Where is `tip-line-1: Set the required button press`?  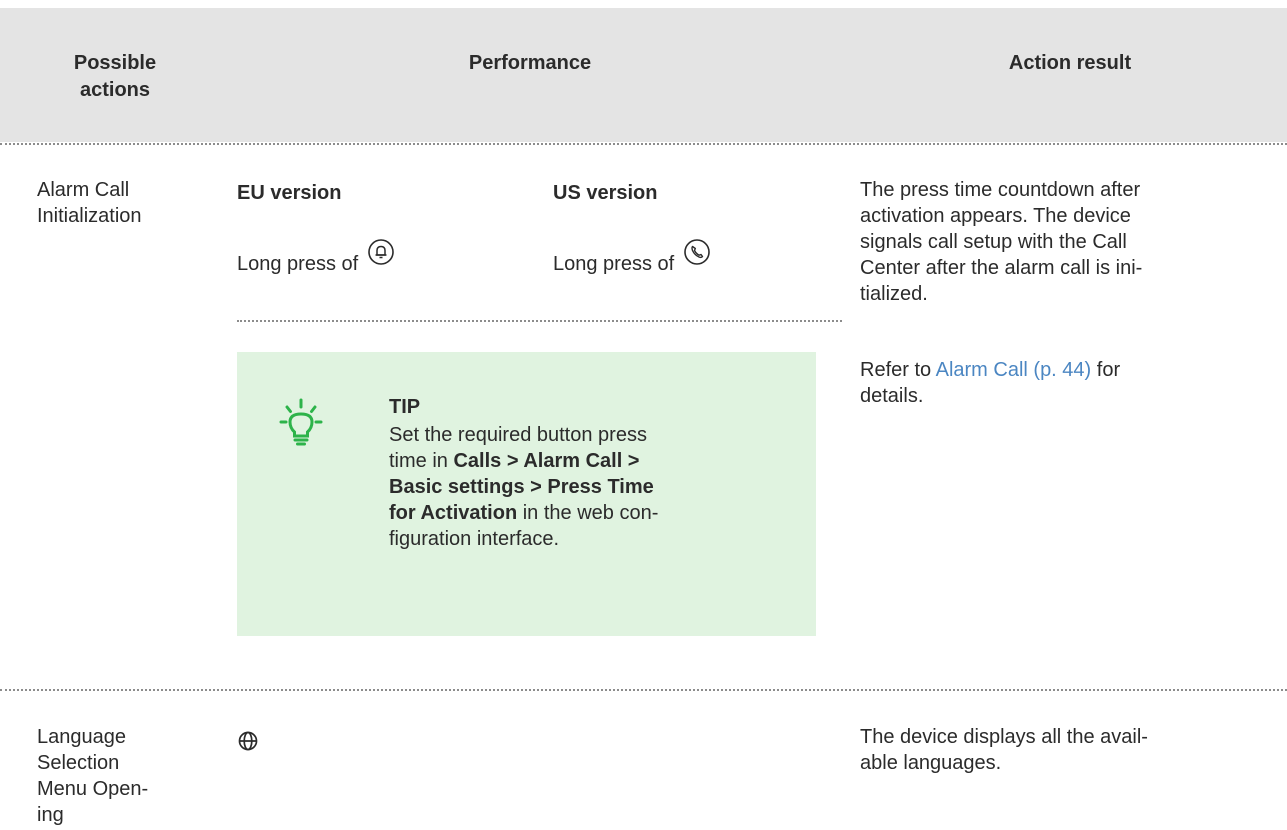
tip-line-1: Set the required button press is located at coordinates (518, 435).